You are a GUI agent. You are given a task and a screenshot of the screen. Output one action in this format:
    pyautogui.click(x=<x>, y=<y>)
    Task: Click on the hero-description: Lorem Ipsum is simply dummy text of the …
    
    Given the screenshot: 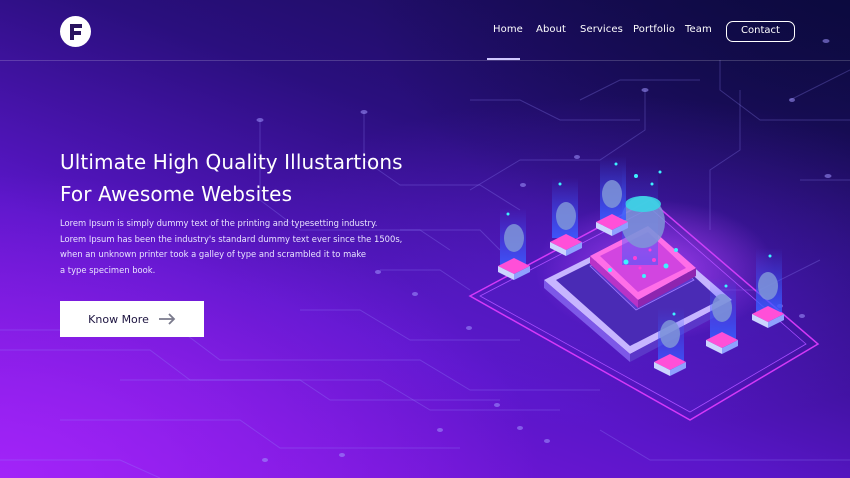 What is the action you would take?
    pyautogui.click(x=231, y=247)
    